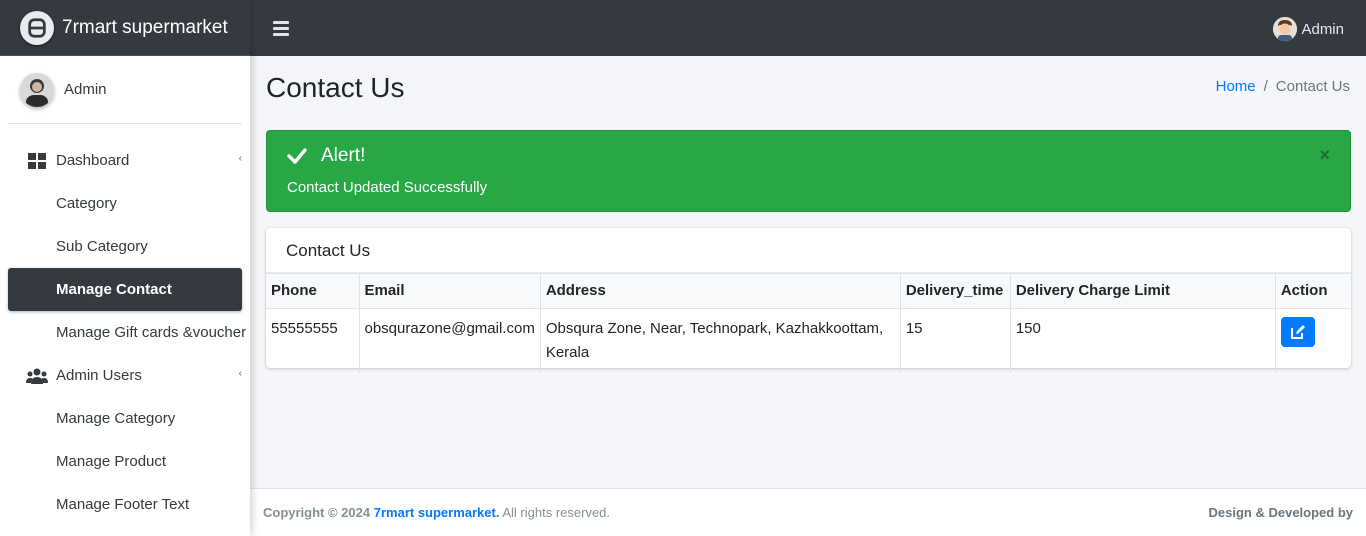 The height and width of the screenshot is (536, 1366). Describe the element at coordinates (37, 27) in the screenshot. I see `brand-logo-icon` at that location.